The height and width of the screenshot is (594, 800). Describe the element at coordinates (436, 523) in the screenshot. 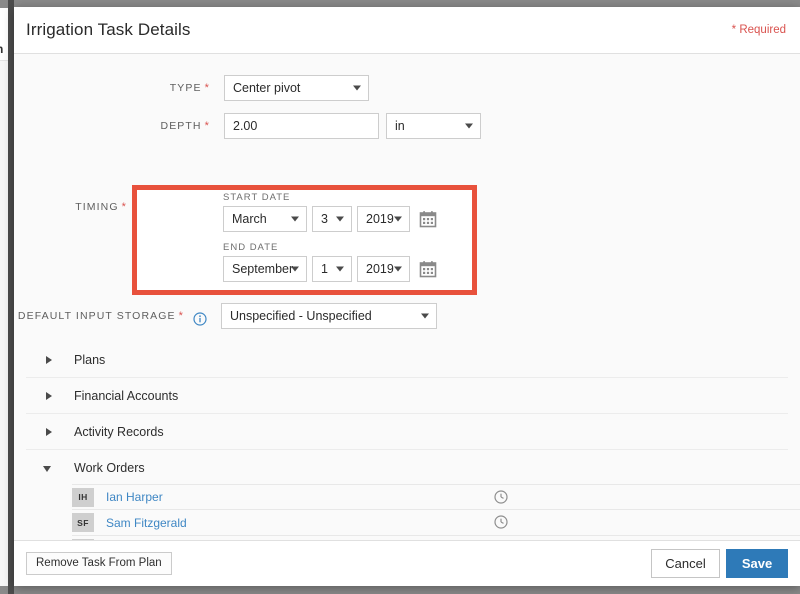

I see `table-row: SF Sam Fitzgerald` at that location.